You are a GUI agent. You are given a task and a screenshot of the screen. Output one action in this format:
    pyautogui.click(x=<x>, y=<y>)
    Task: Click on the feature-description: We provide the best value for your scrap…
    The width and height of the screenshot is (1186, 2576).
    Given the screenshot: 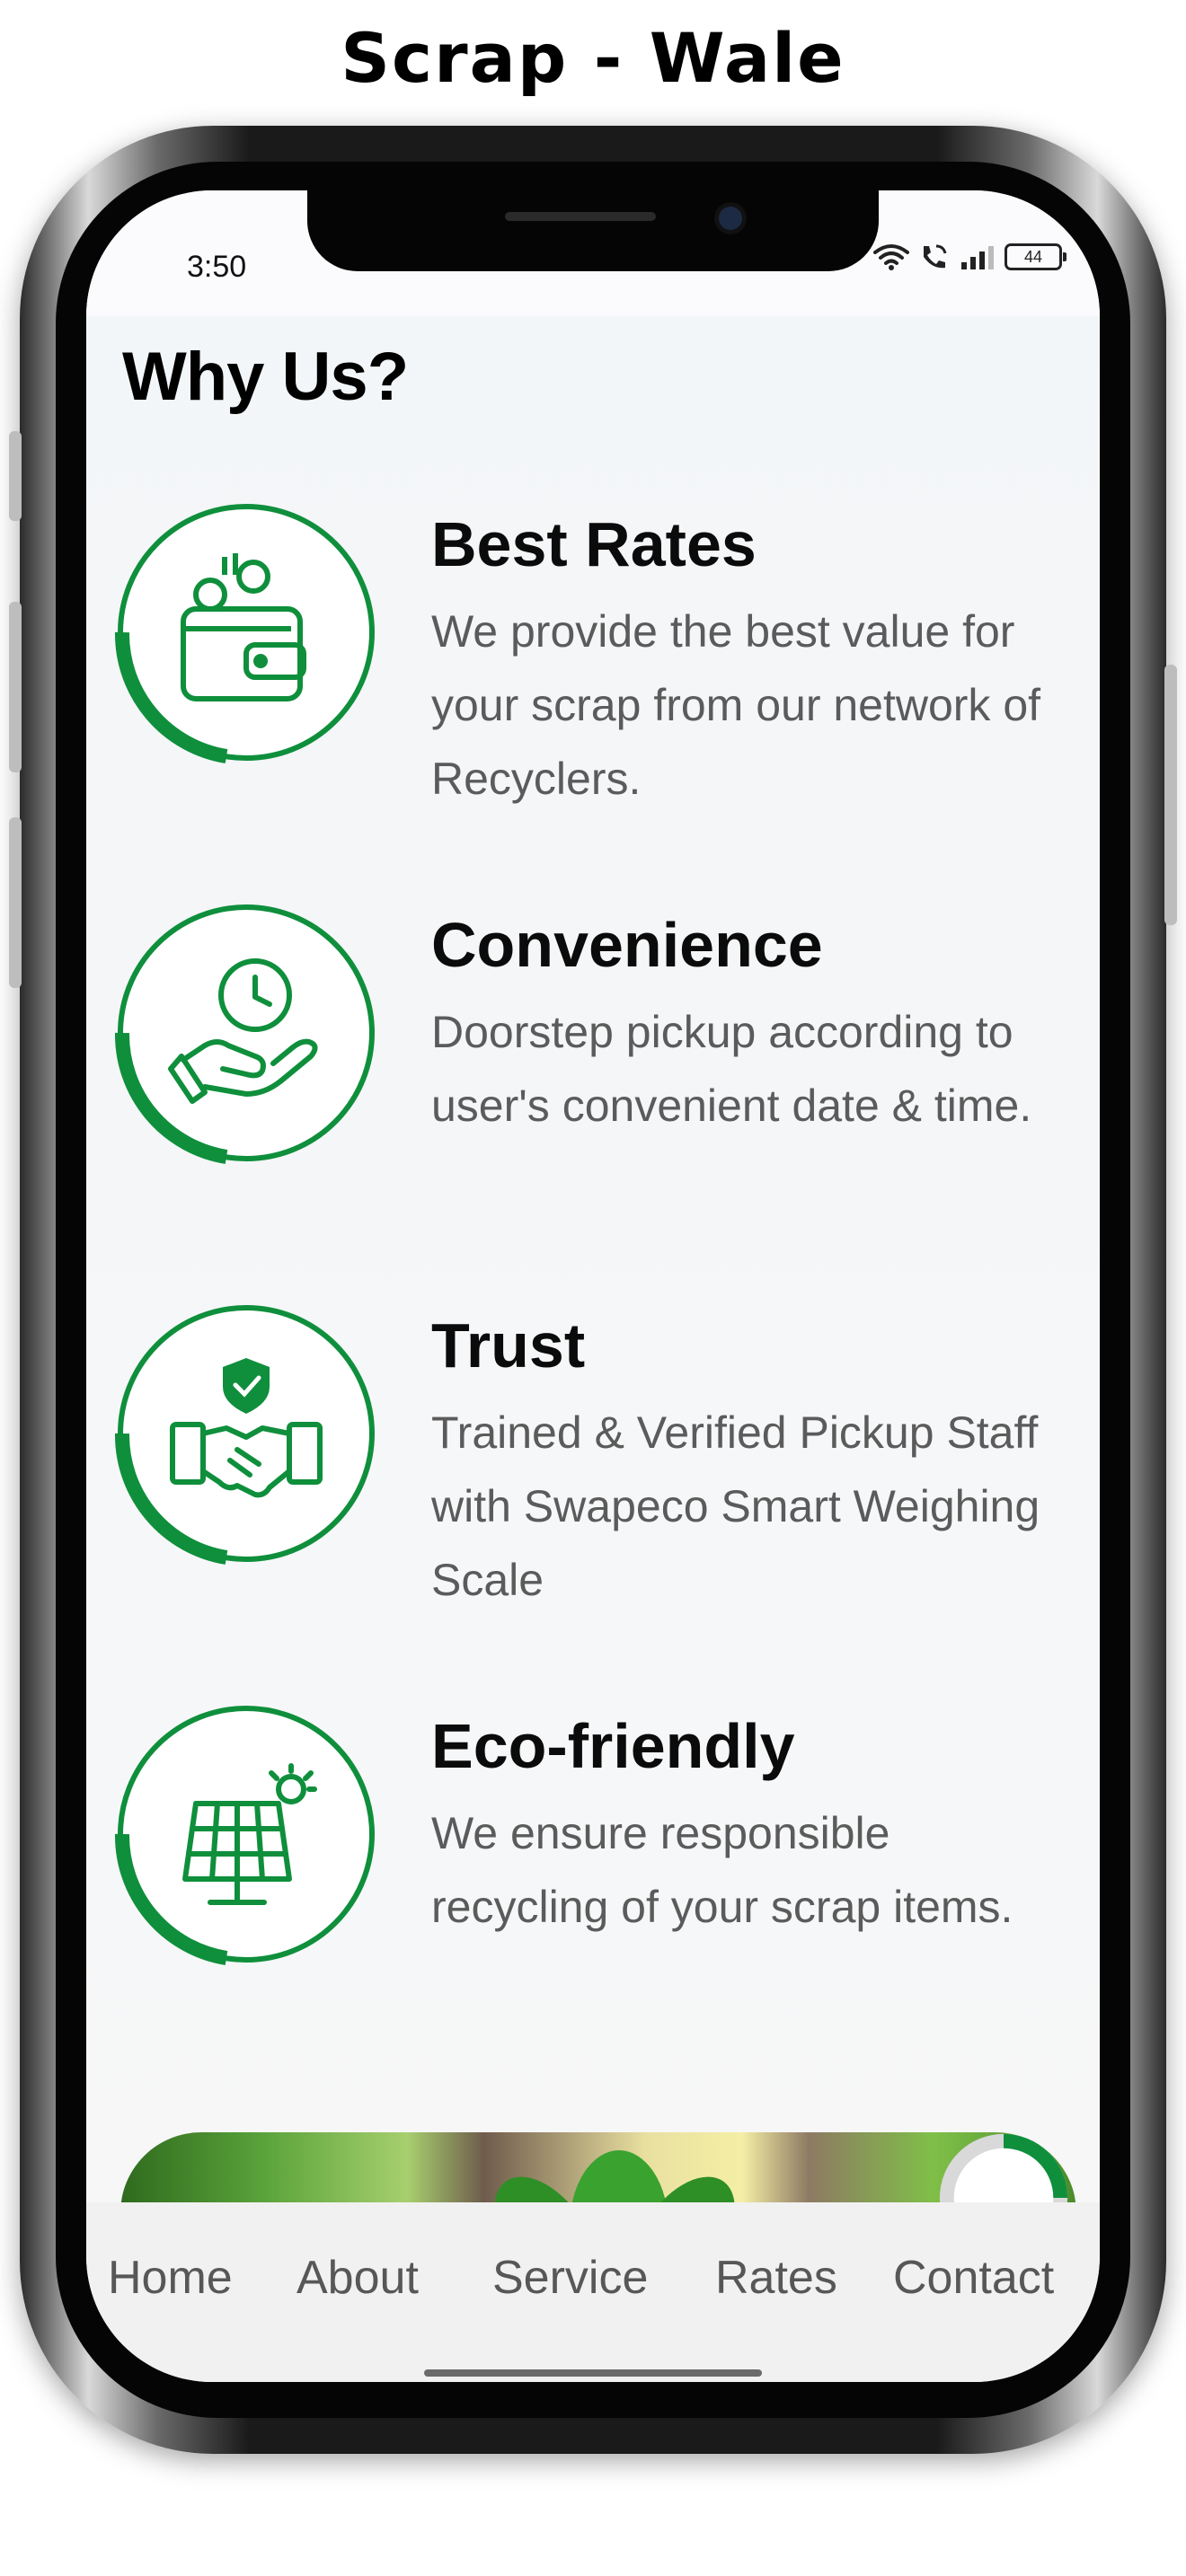 What is the action you would take?
    pyautogui.click(x=736, y=705)
    